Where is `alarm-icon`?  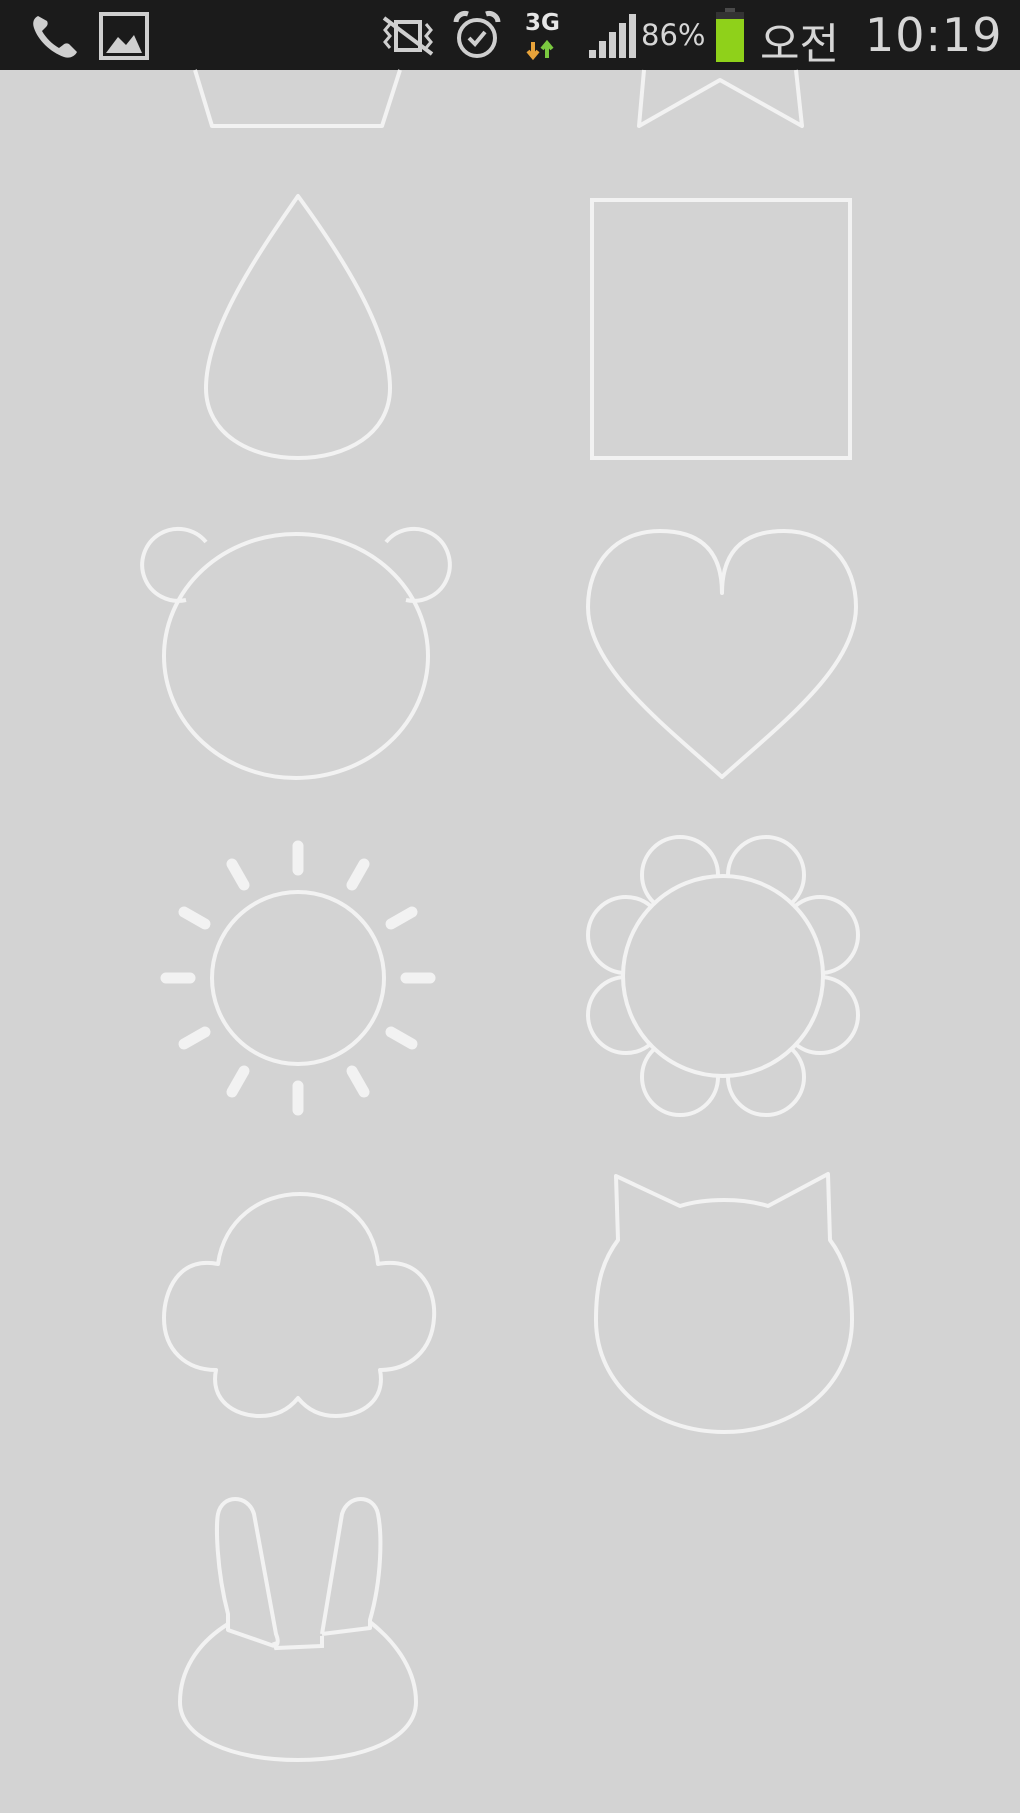 alarm-icon is located at coordinates (477, 37).